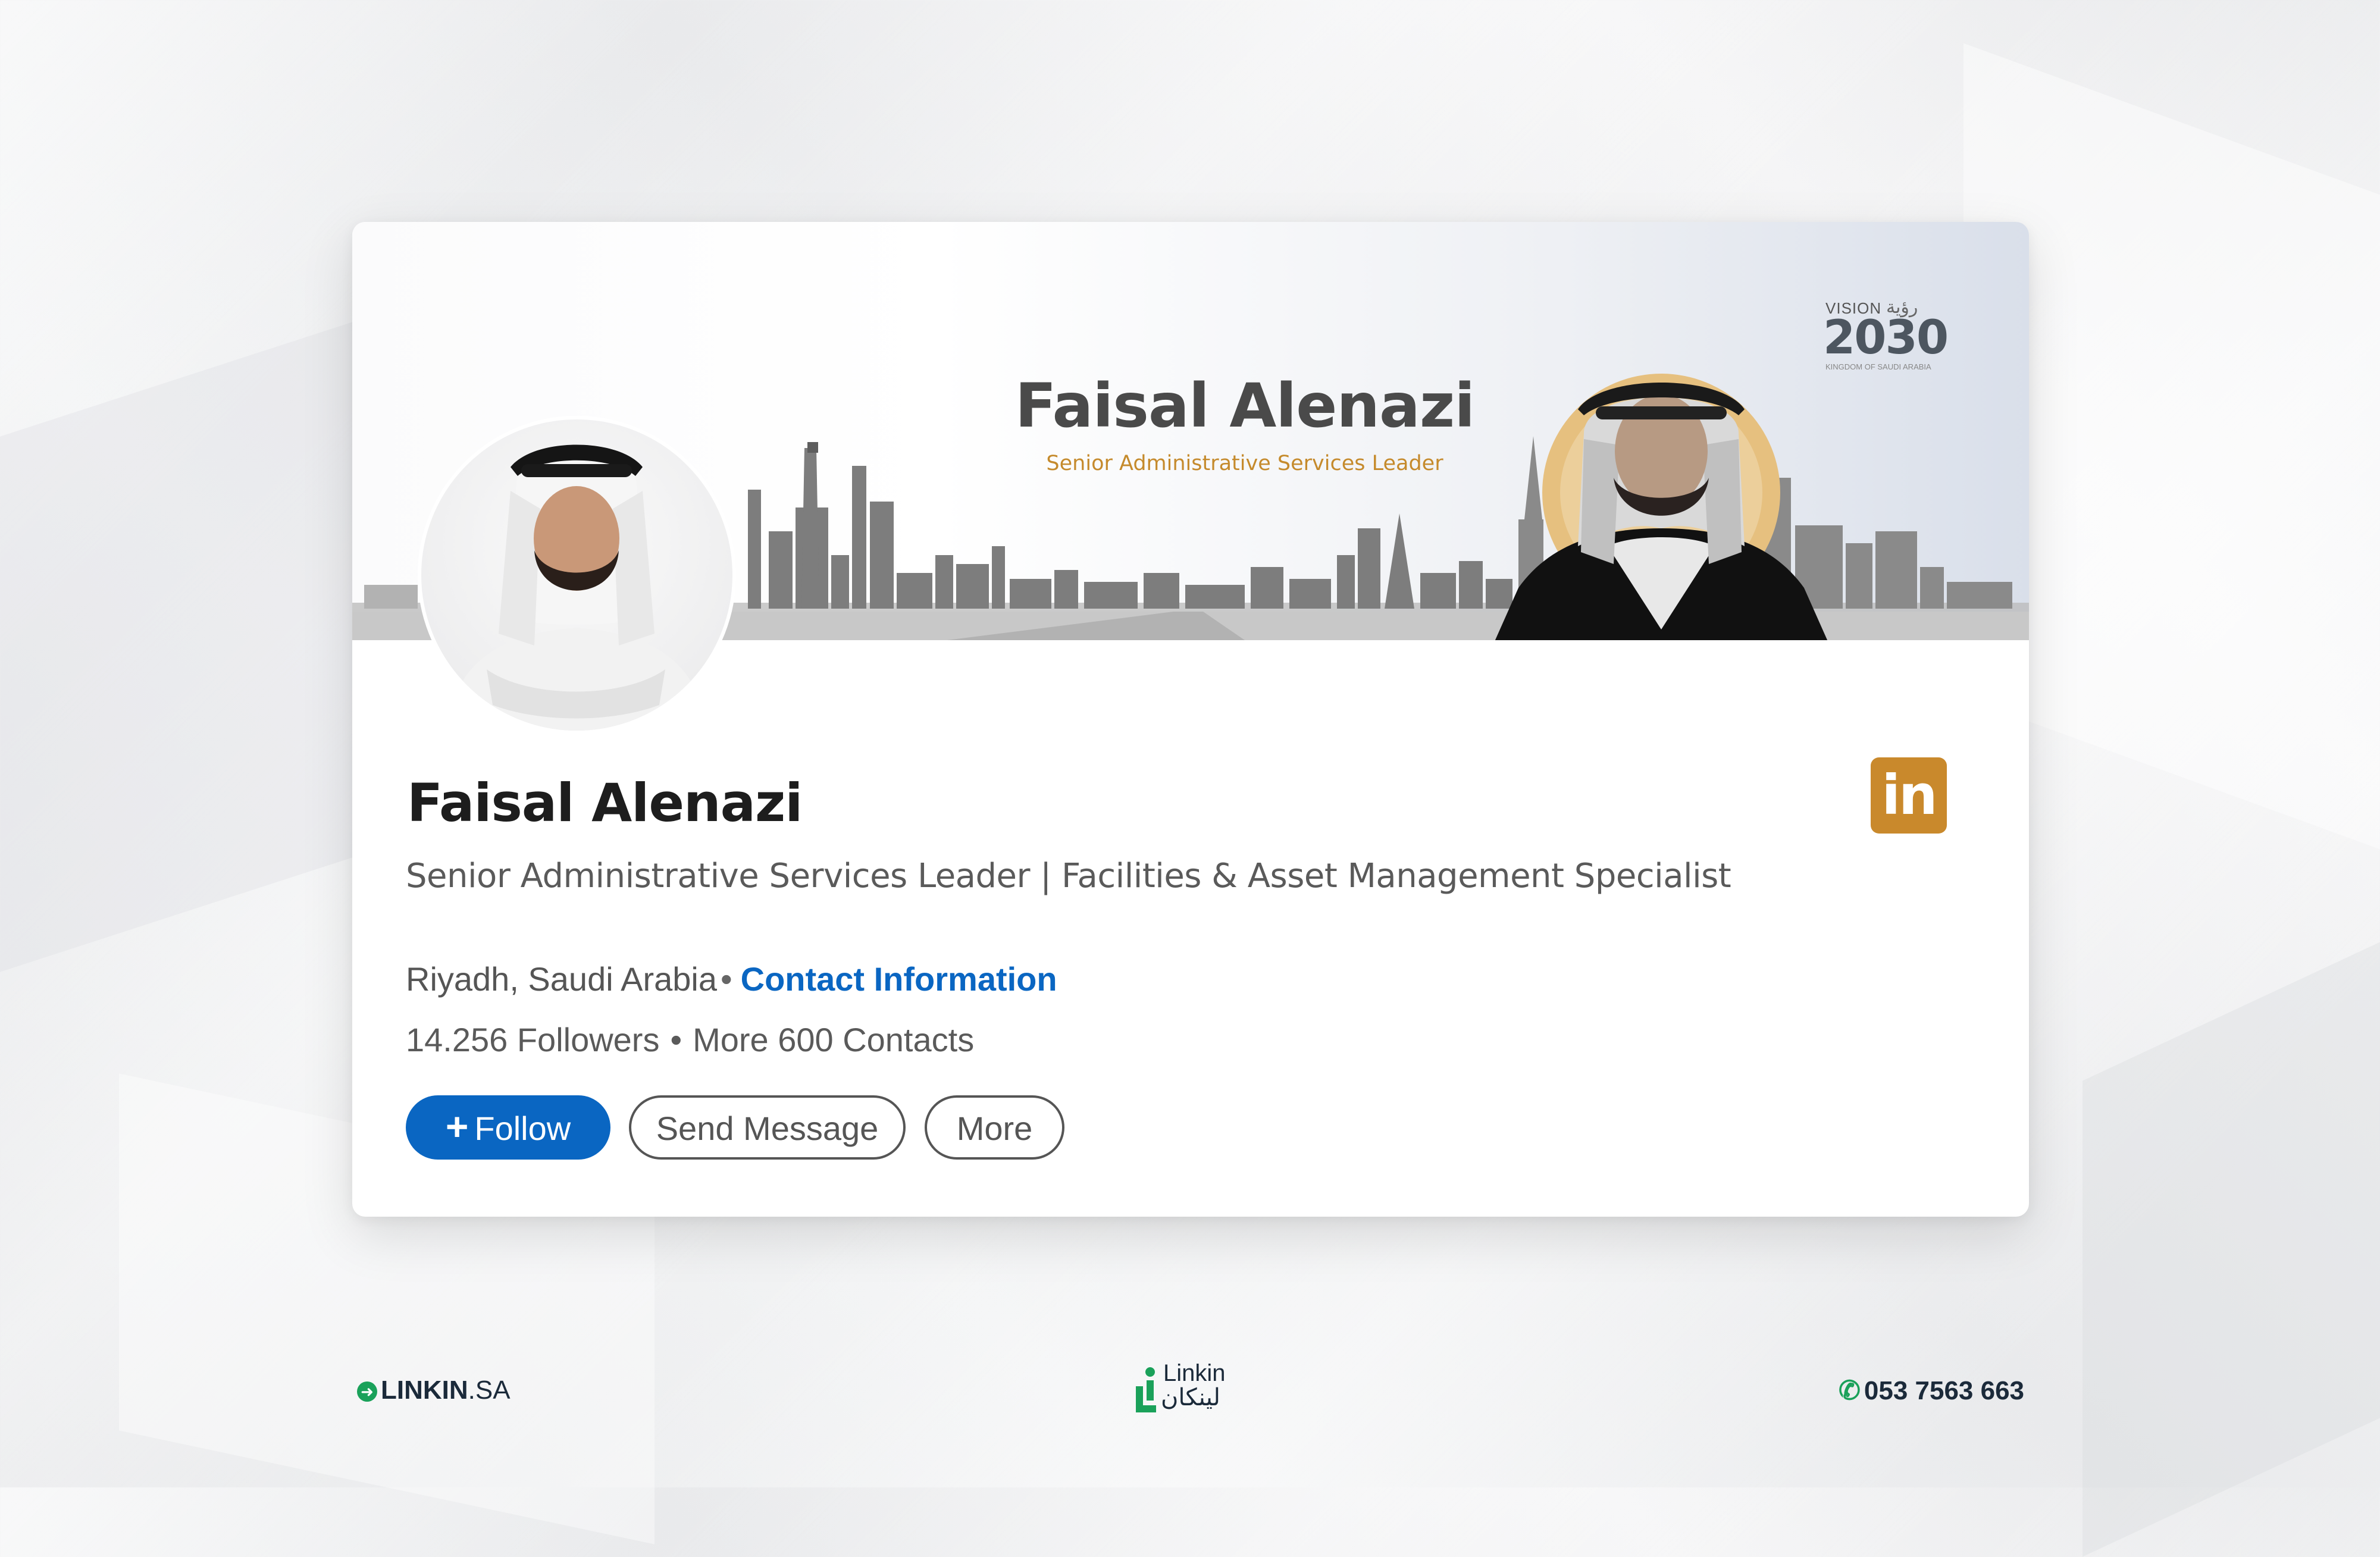  What do you see at coordinates (833, 1039) in the screenshot?
I see `contacts-count: More 600 Contacts` at bounding box center [833, 1039].